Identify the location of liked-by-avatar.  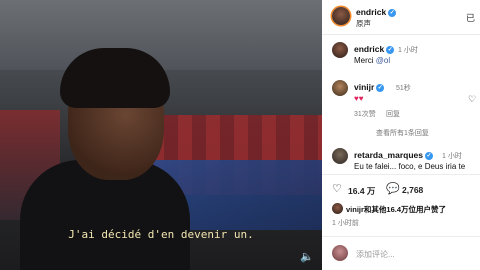
(337, 208).